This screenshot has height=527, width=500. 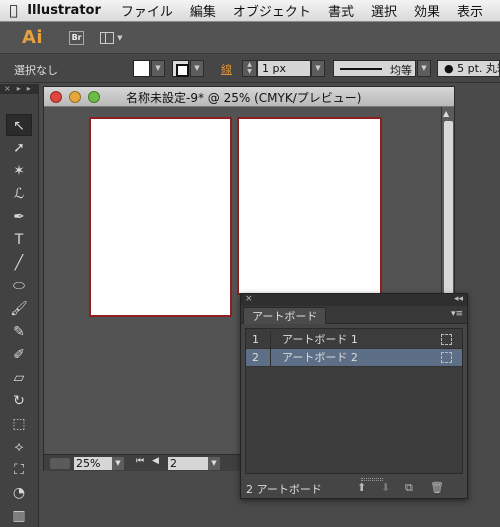 I want to click on new-artboard-icon: ⧉, so click(x=409, y=488).